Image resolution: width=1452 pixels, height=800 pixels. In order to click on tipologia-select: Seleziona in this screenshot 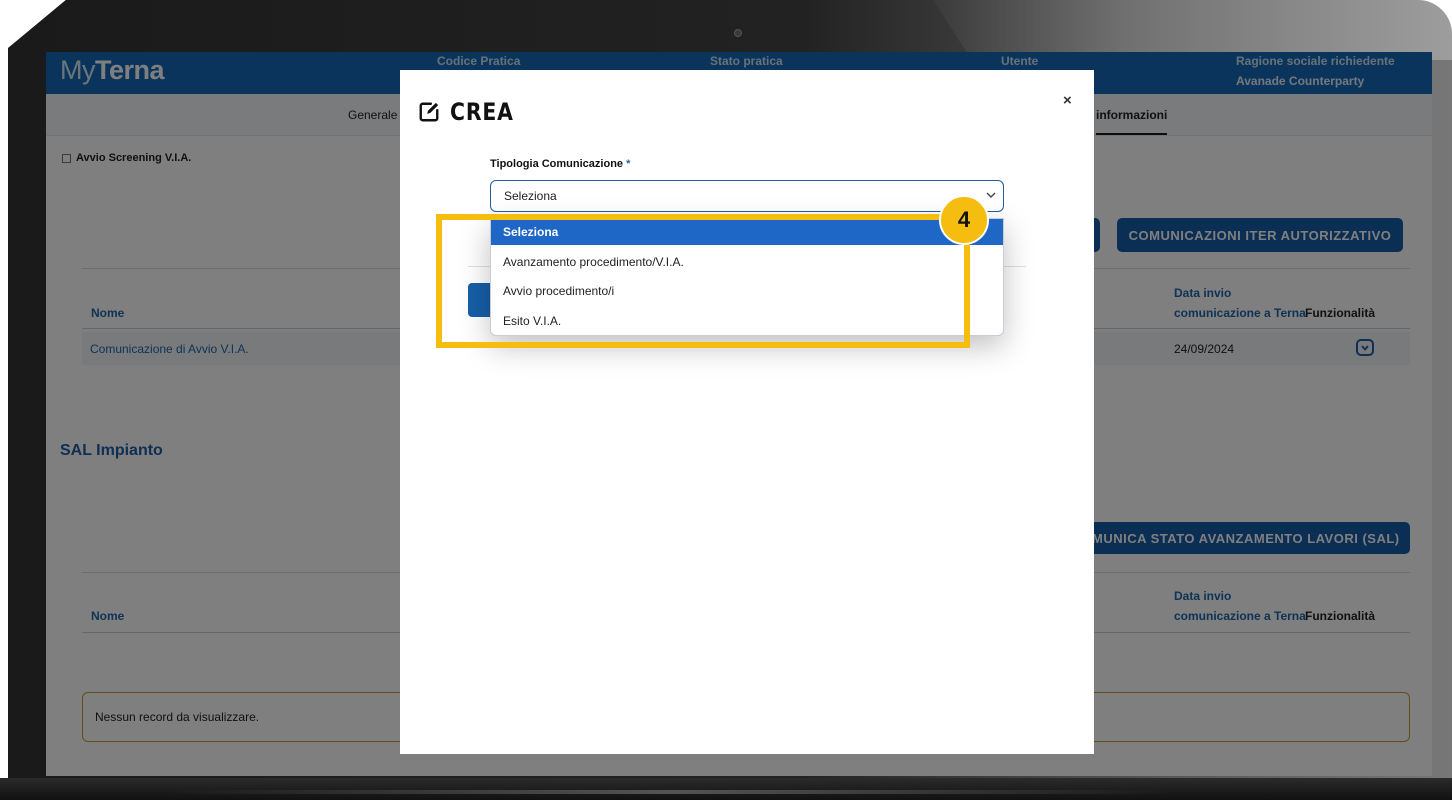, I will do `click(747, 196)`.